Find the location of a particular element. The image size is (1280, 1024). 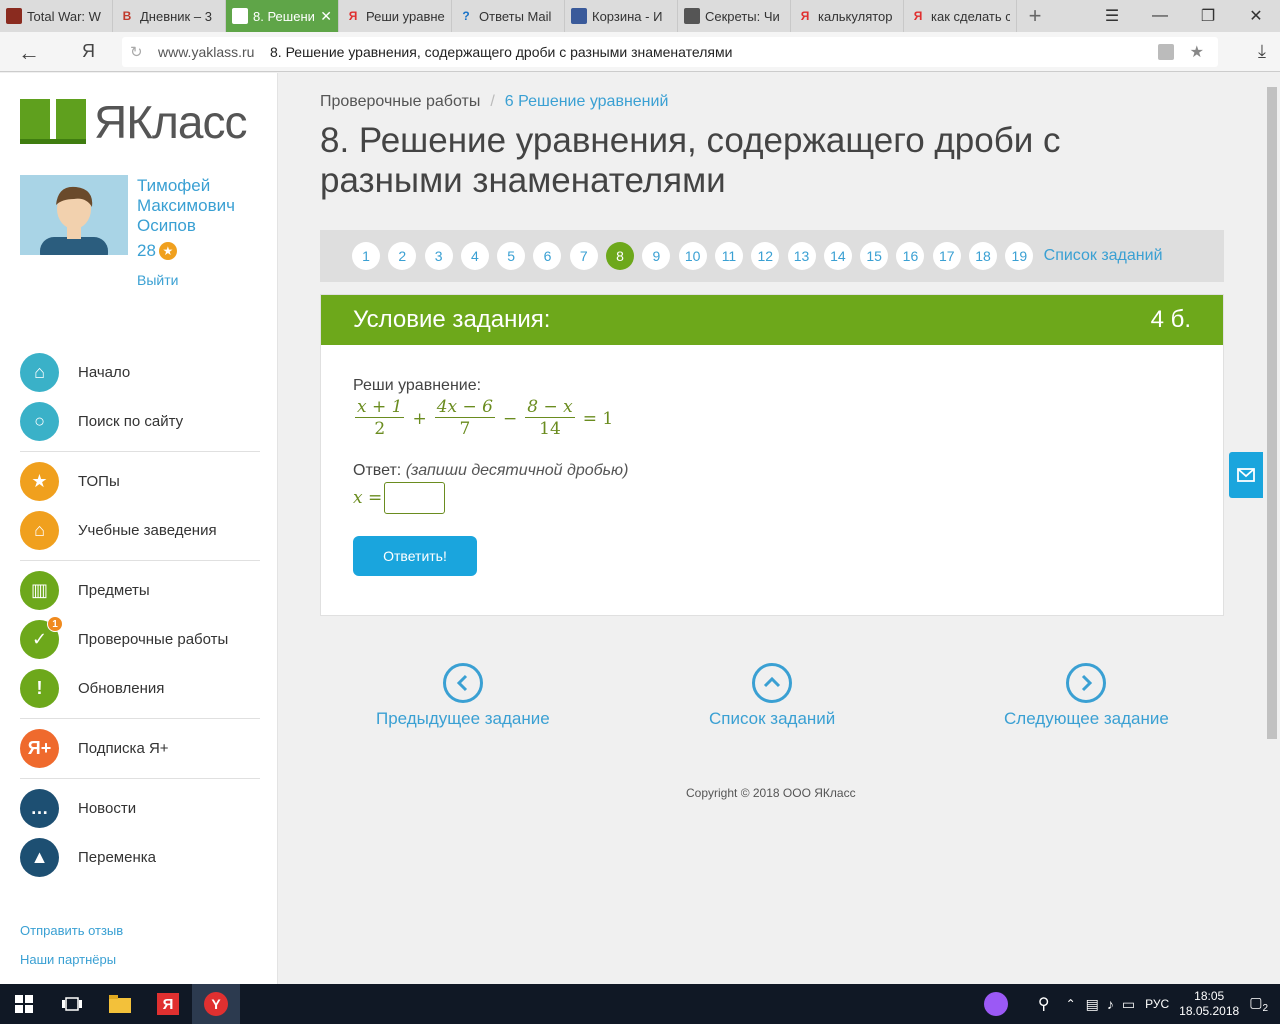

sidebar-item: ▥ Предметы is located at coordinates (140, 590).